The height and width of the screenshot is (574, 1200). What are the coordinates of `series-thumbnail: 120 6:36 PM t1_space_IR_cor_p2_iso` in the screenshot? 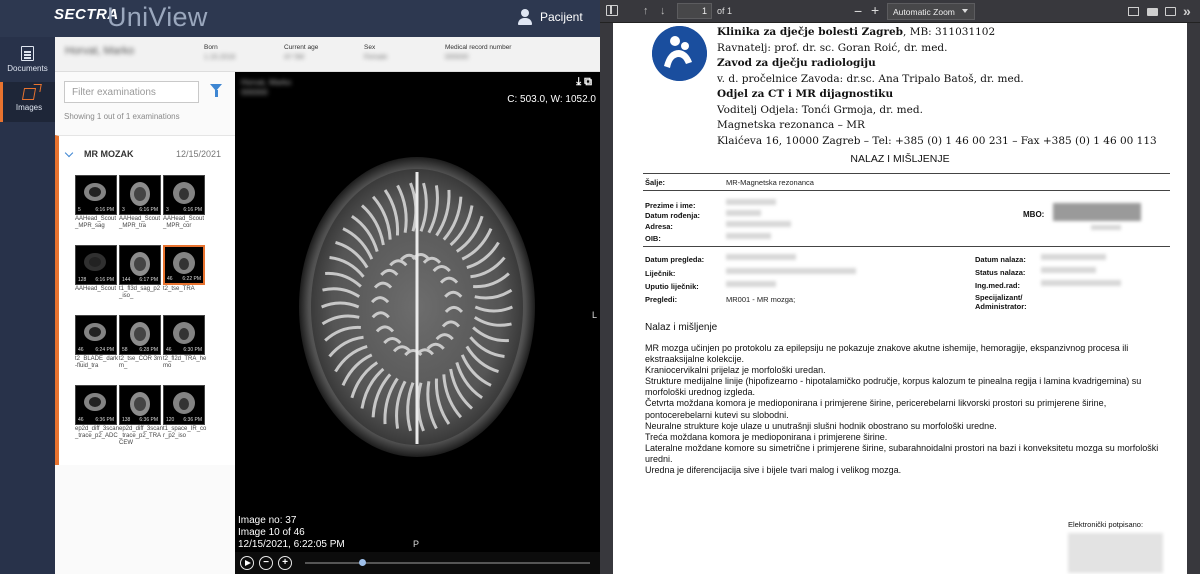 It's located at (185, 412).